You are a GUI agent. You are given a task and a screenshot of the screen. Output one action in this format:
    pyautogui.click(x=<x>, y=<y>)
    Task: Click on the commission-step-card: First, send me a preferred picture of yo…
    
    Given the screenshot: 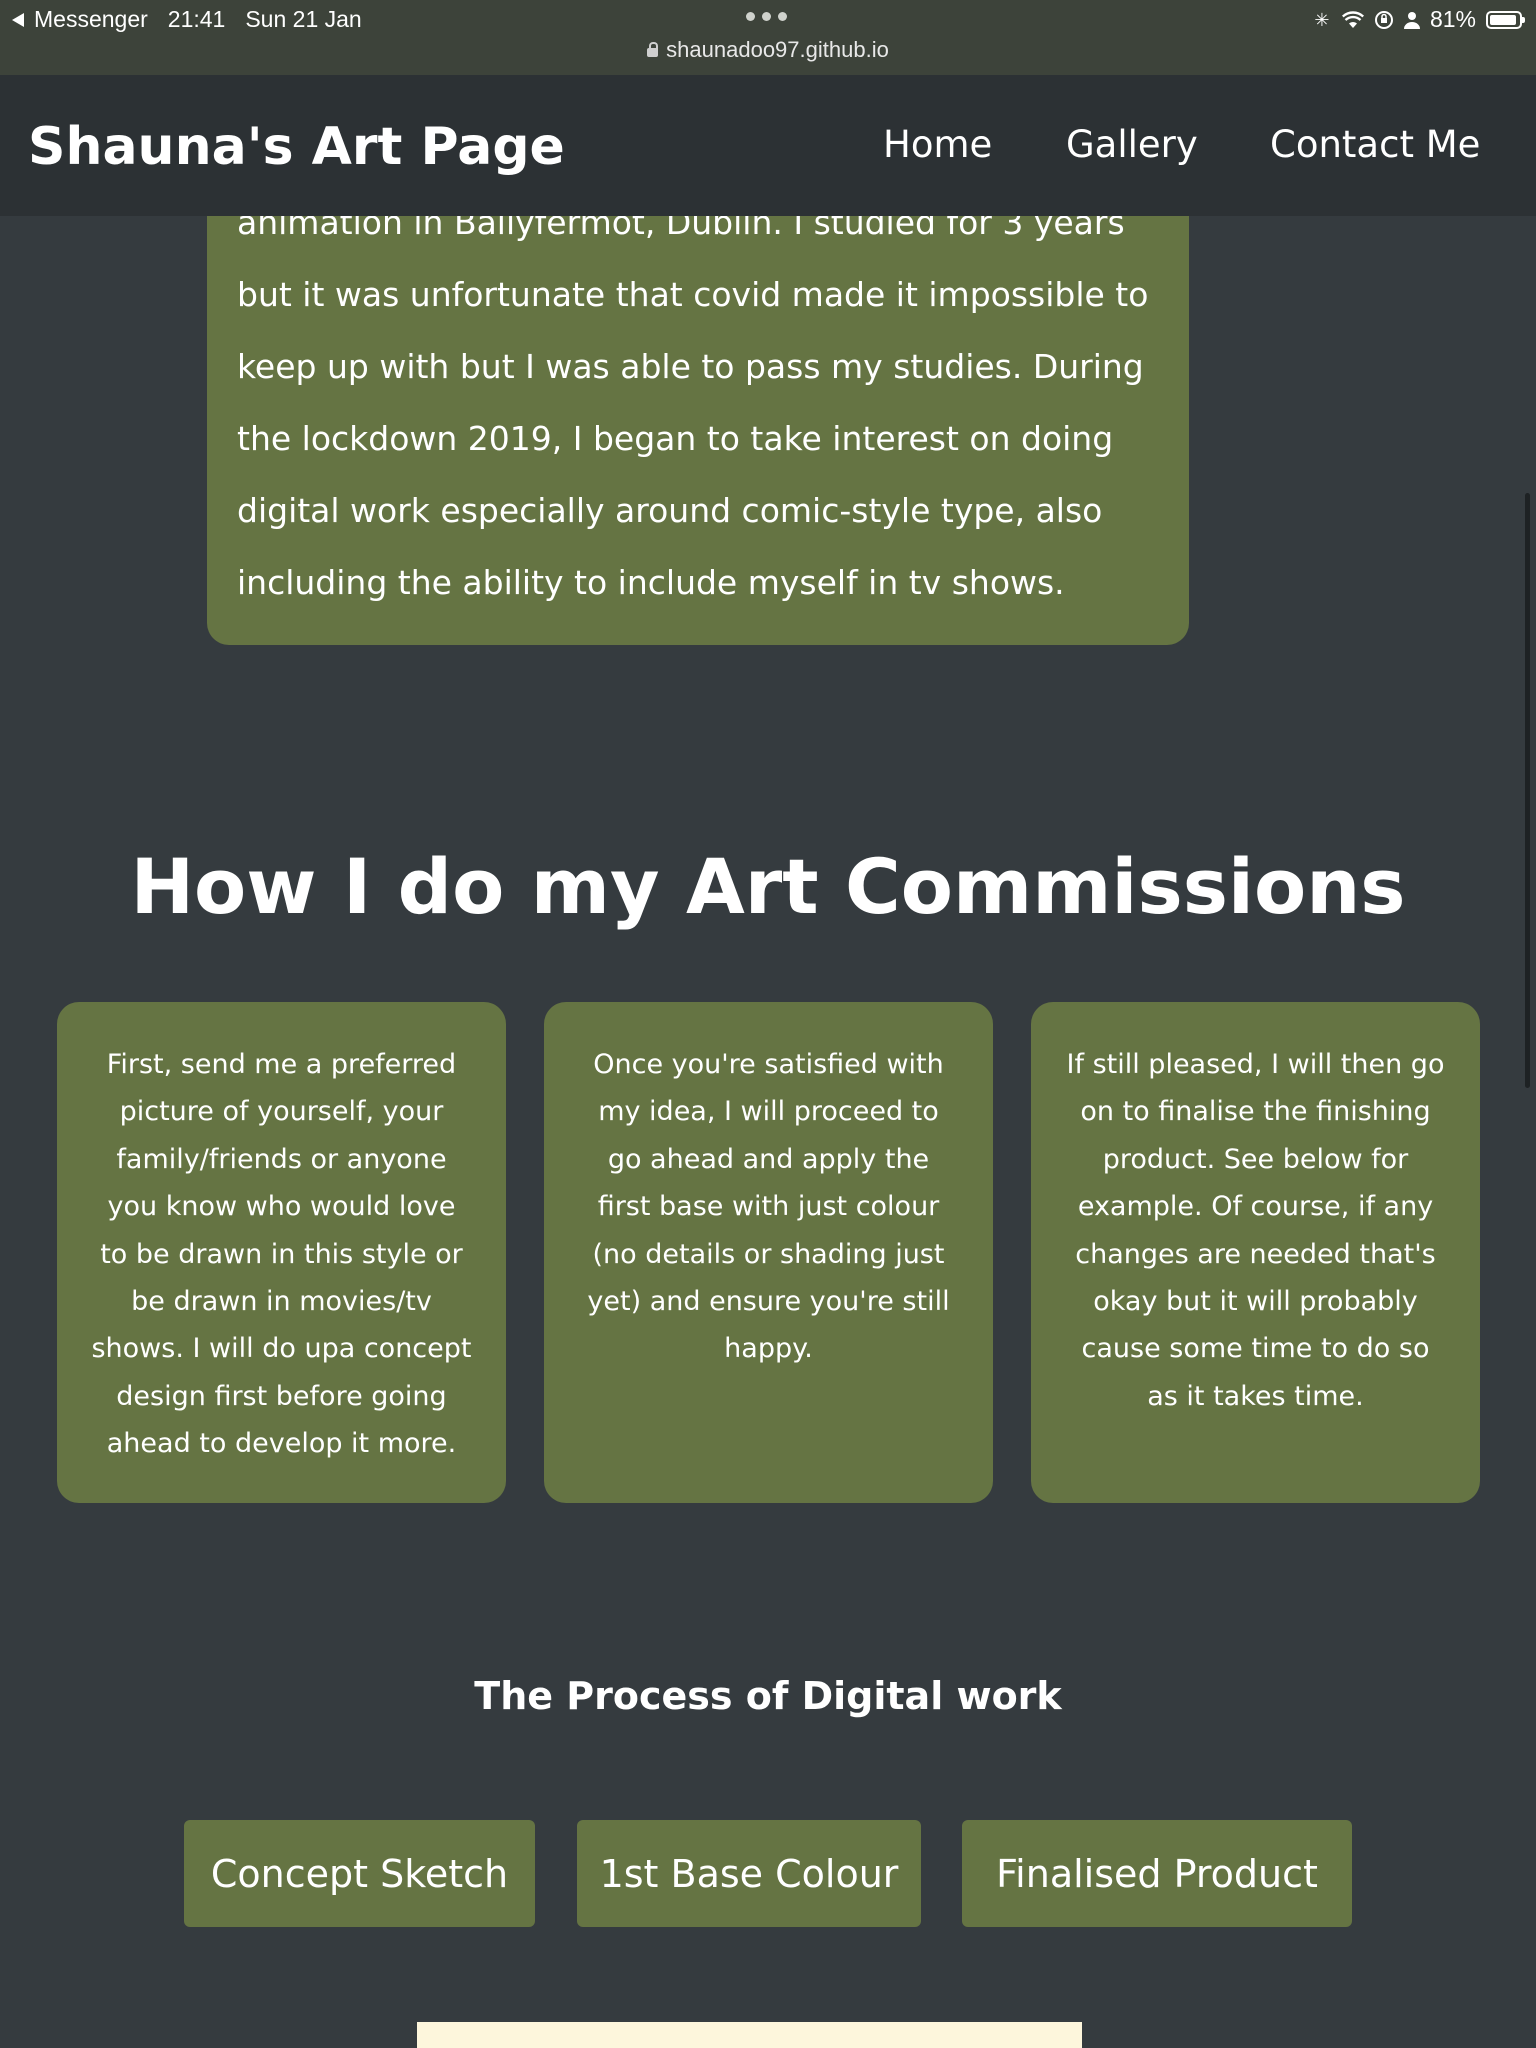 What is the action you would take?
    pyautogui.click(x=281, y=1252)
    